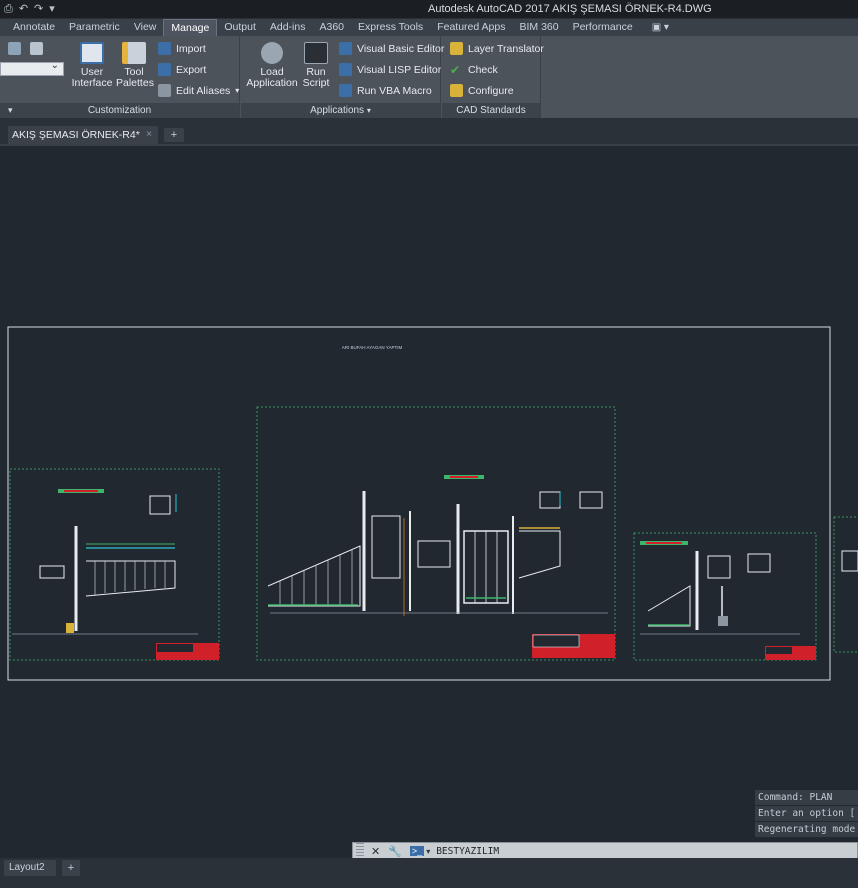  Describe the element at coordinates (8, 9) in the screenshot. I see `print-icon: ⎙` at that location.